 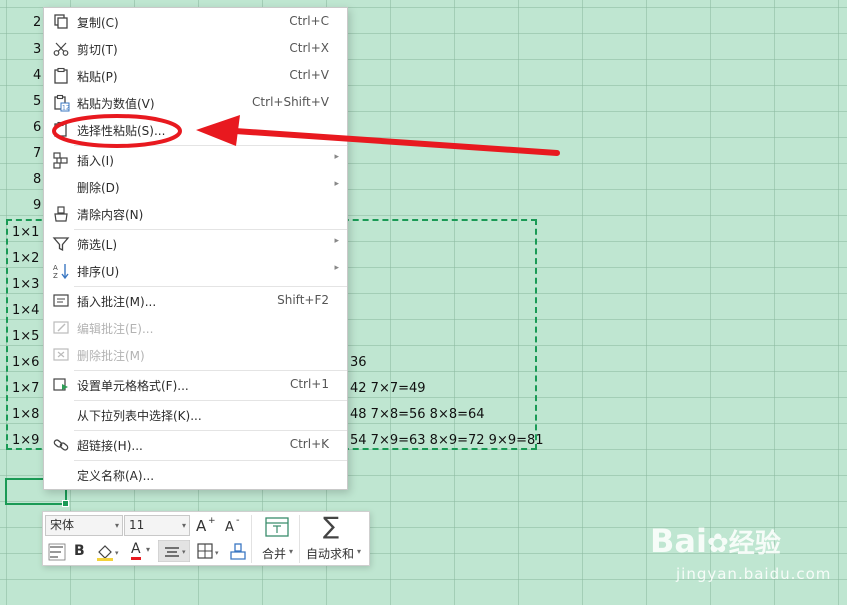 I want to click on paw-icon: ✿, so click(x=717, y=544).